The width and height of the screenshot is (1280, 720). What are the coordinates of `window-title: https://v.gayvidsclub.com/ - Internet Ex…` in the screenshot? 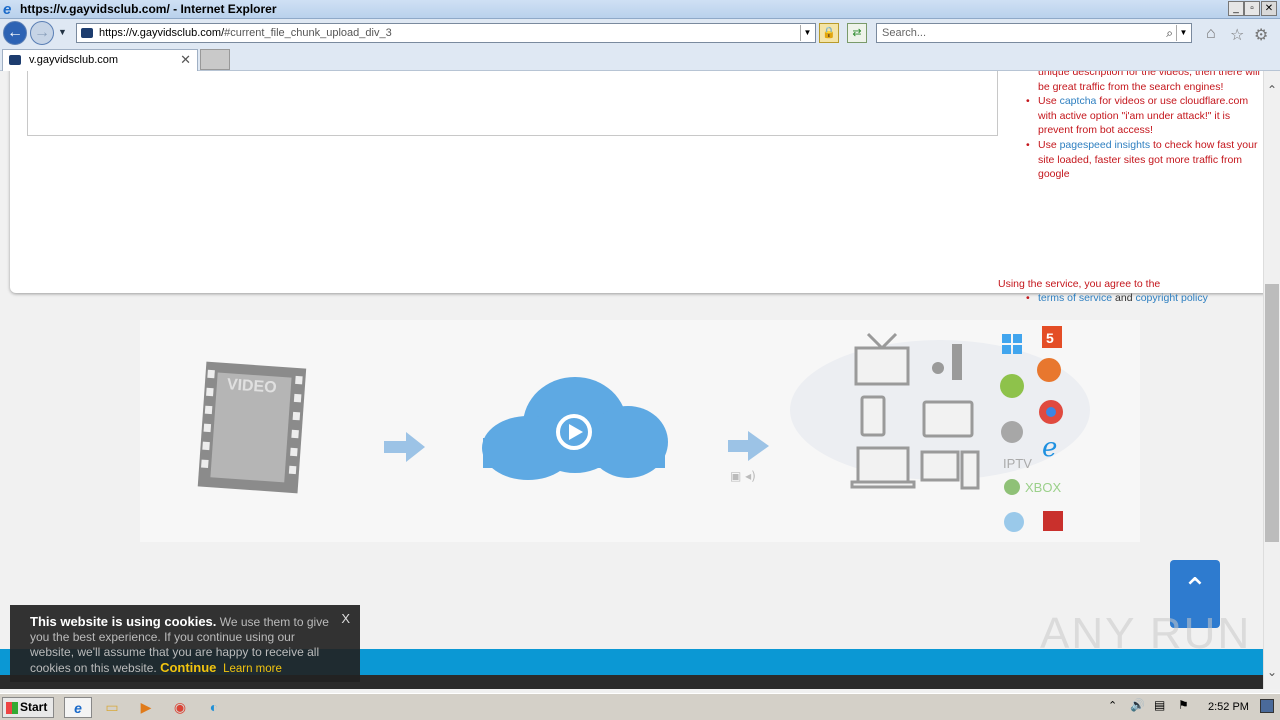 It's located at (148, 9).